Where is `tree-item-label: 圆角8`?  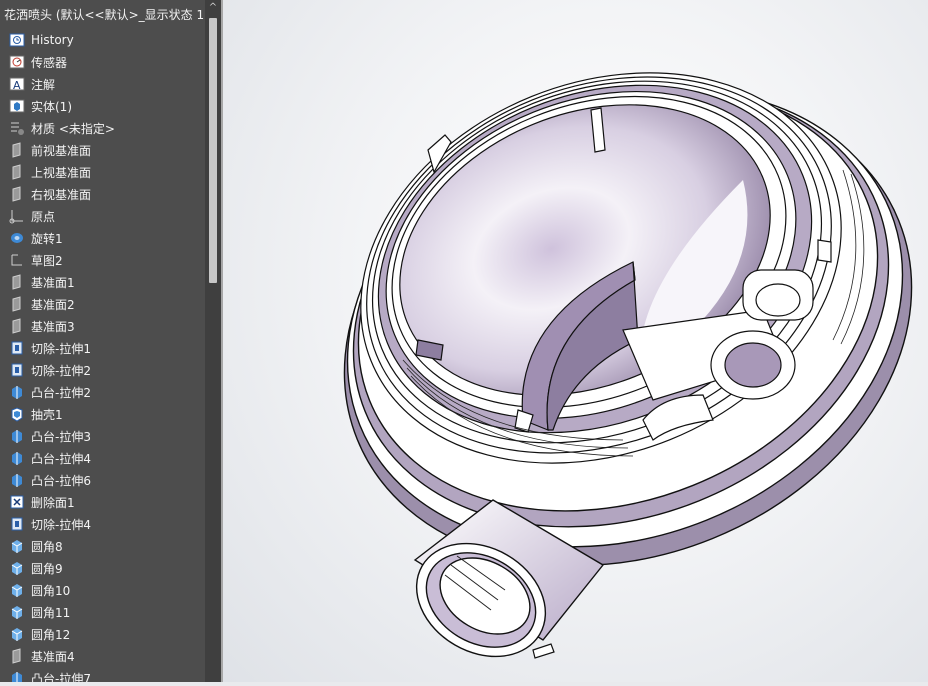
tree-item-label: 圆角8 is located at coordinates (47, 546).